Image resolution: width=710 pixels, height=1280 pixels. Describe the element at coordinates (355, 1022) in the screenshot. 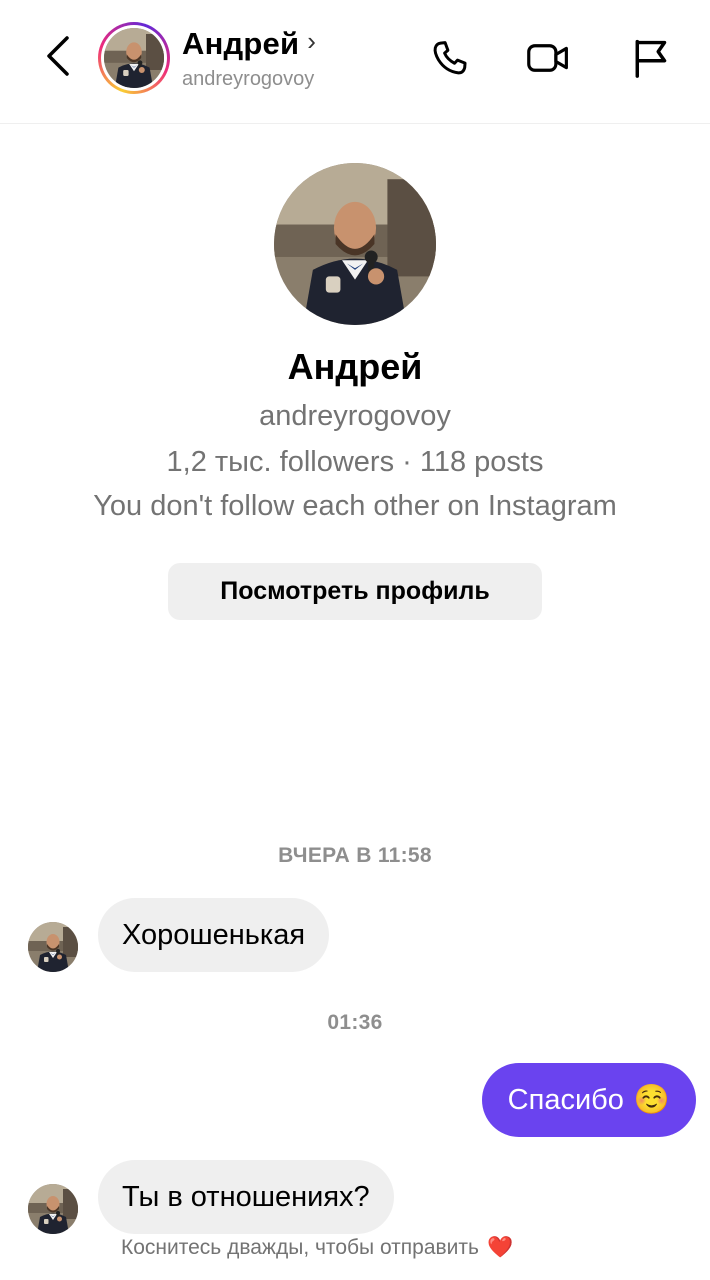

I see `message-timestamp: 01:36` at that location.